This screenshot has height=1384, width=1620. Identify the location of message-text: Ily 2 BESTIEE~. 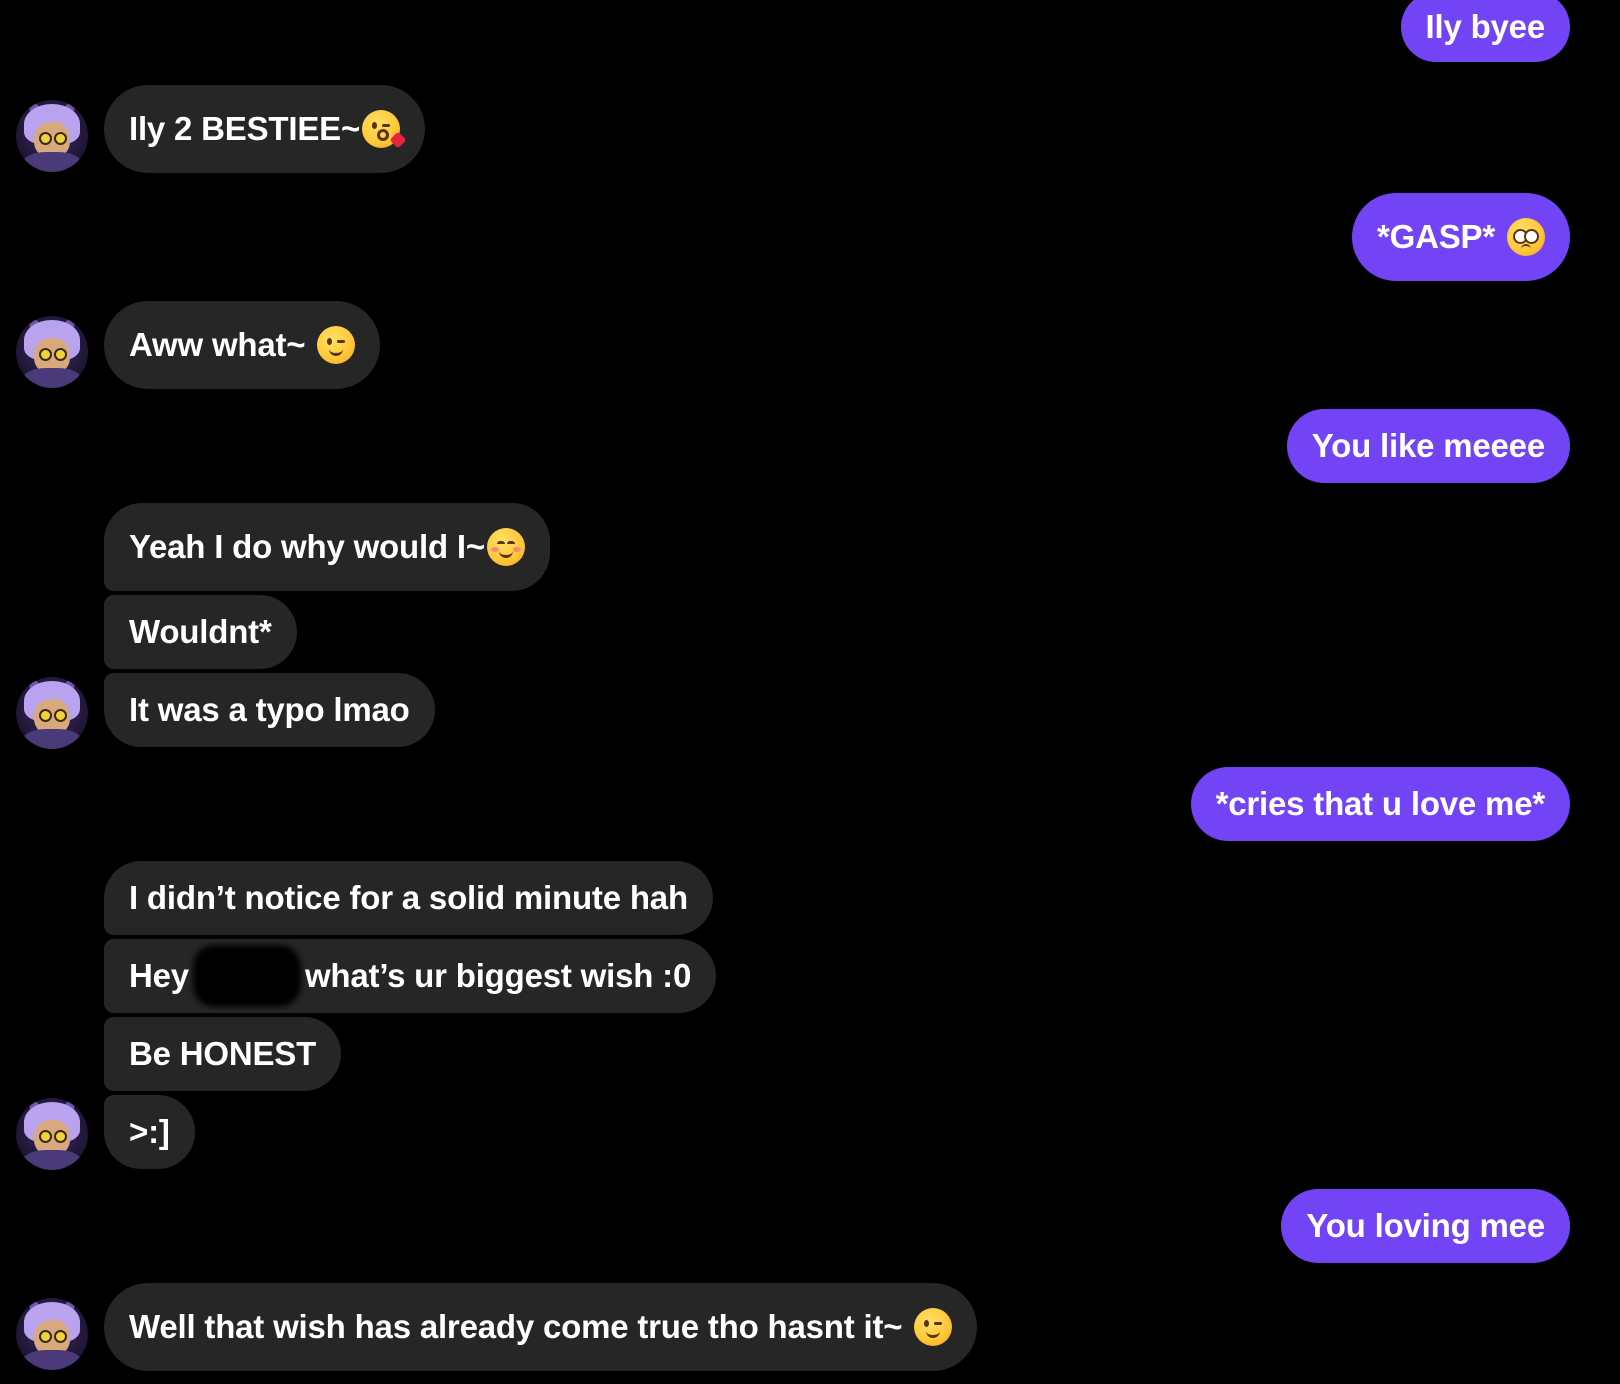
(245, 128).